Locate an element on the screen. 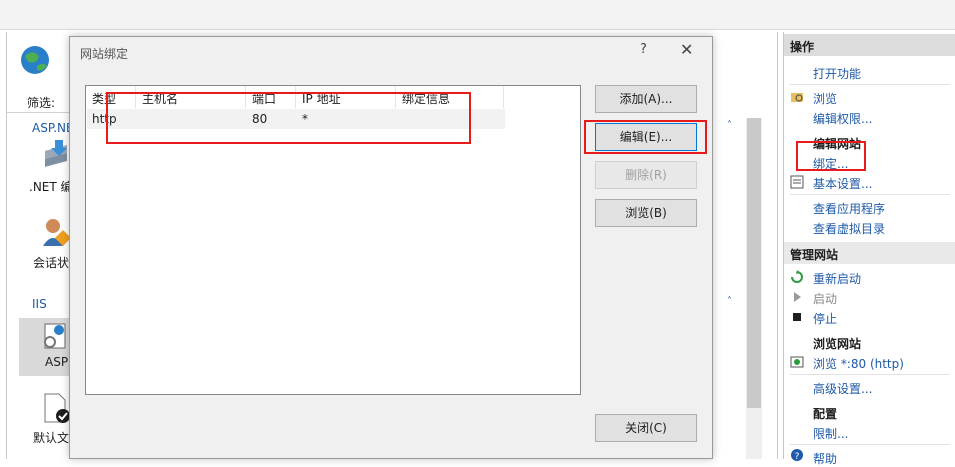  remove-button: 删除(R) is located at coordinates (646, 175).